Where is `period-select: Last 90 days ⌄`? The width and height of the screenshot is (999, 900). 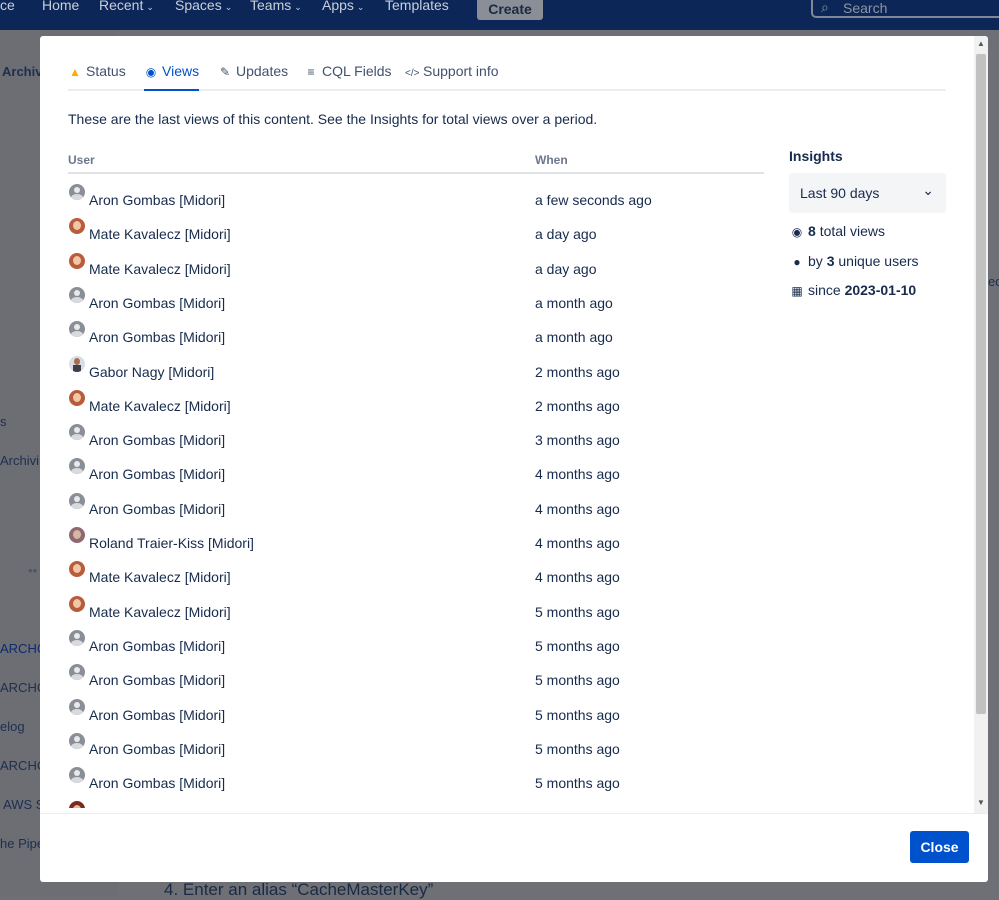
period-select: Last 90 days ⌄ is located at coordinates (867, 193).